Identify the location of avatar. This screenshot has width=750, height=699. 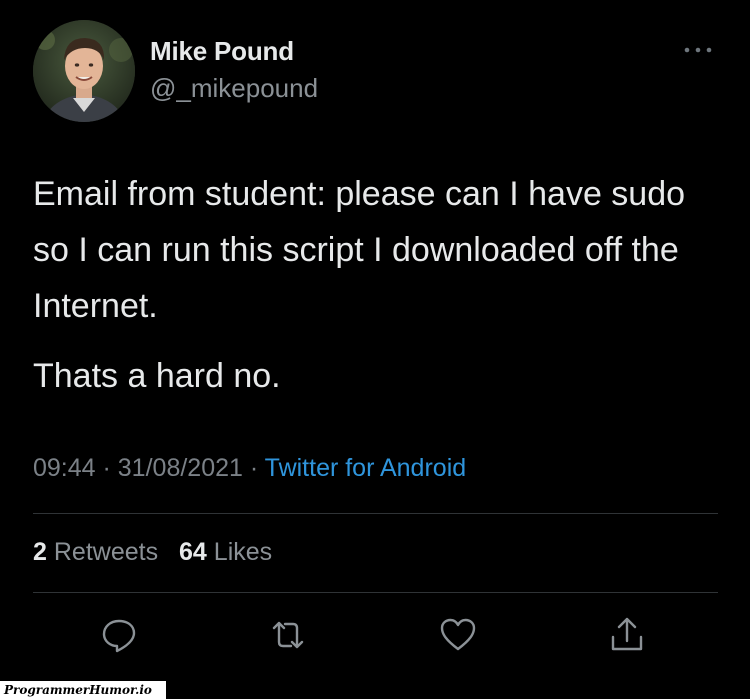
(84, 71).